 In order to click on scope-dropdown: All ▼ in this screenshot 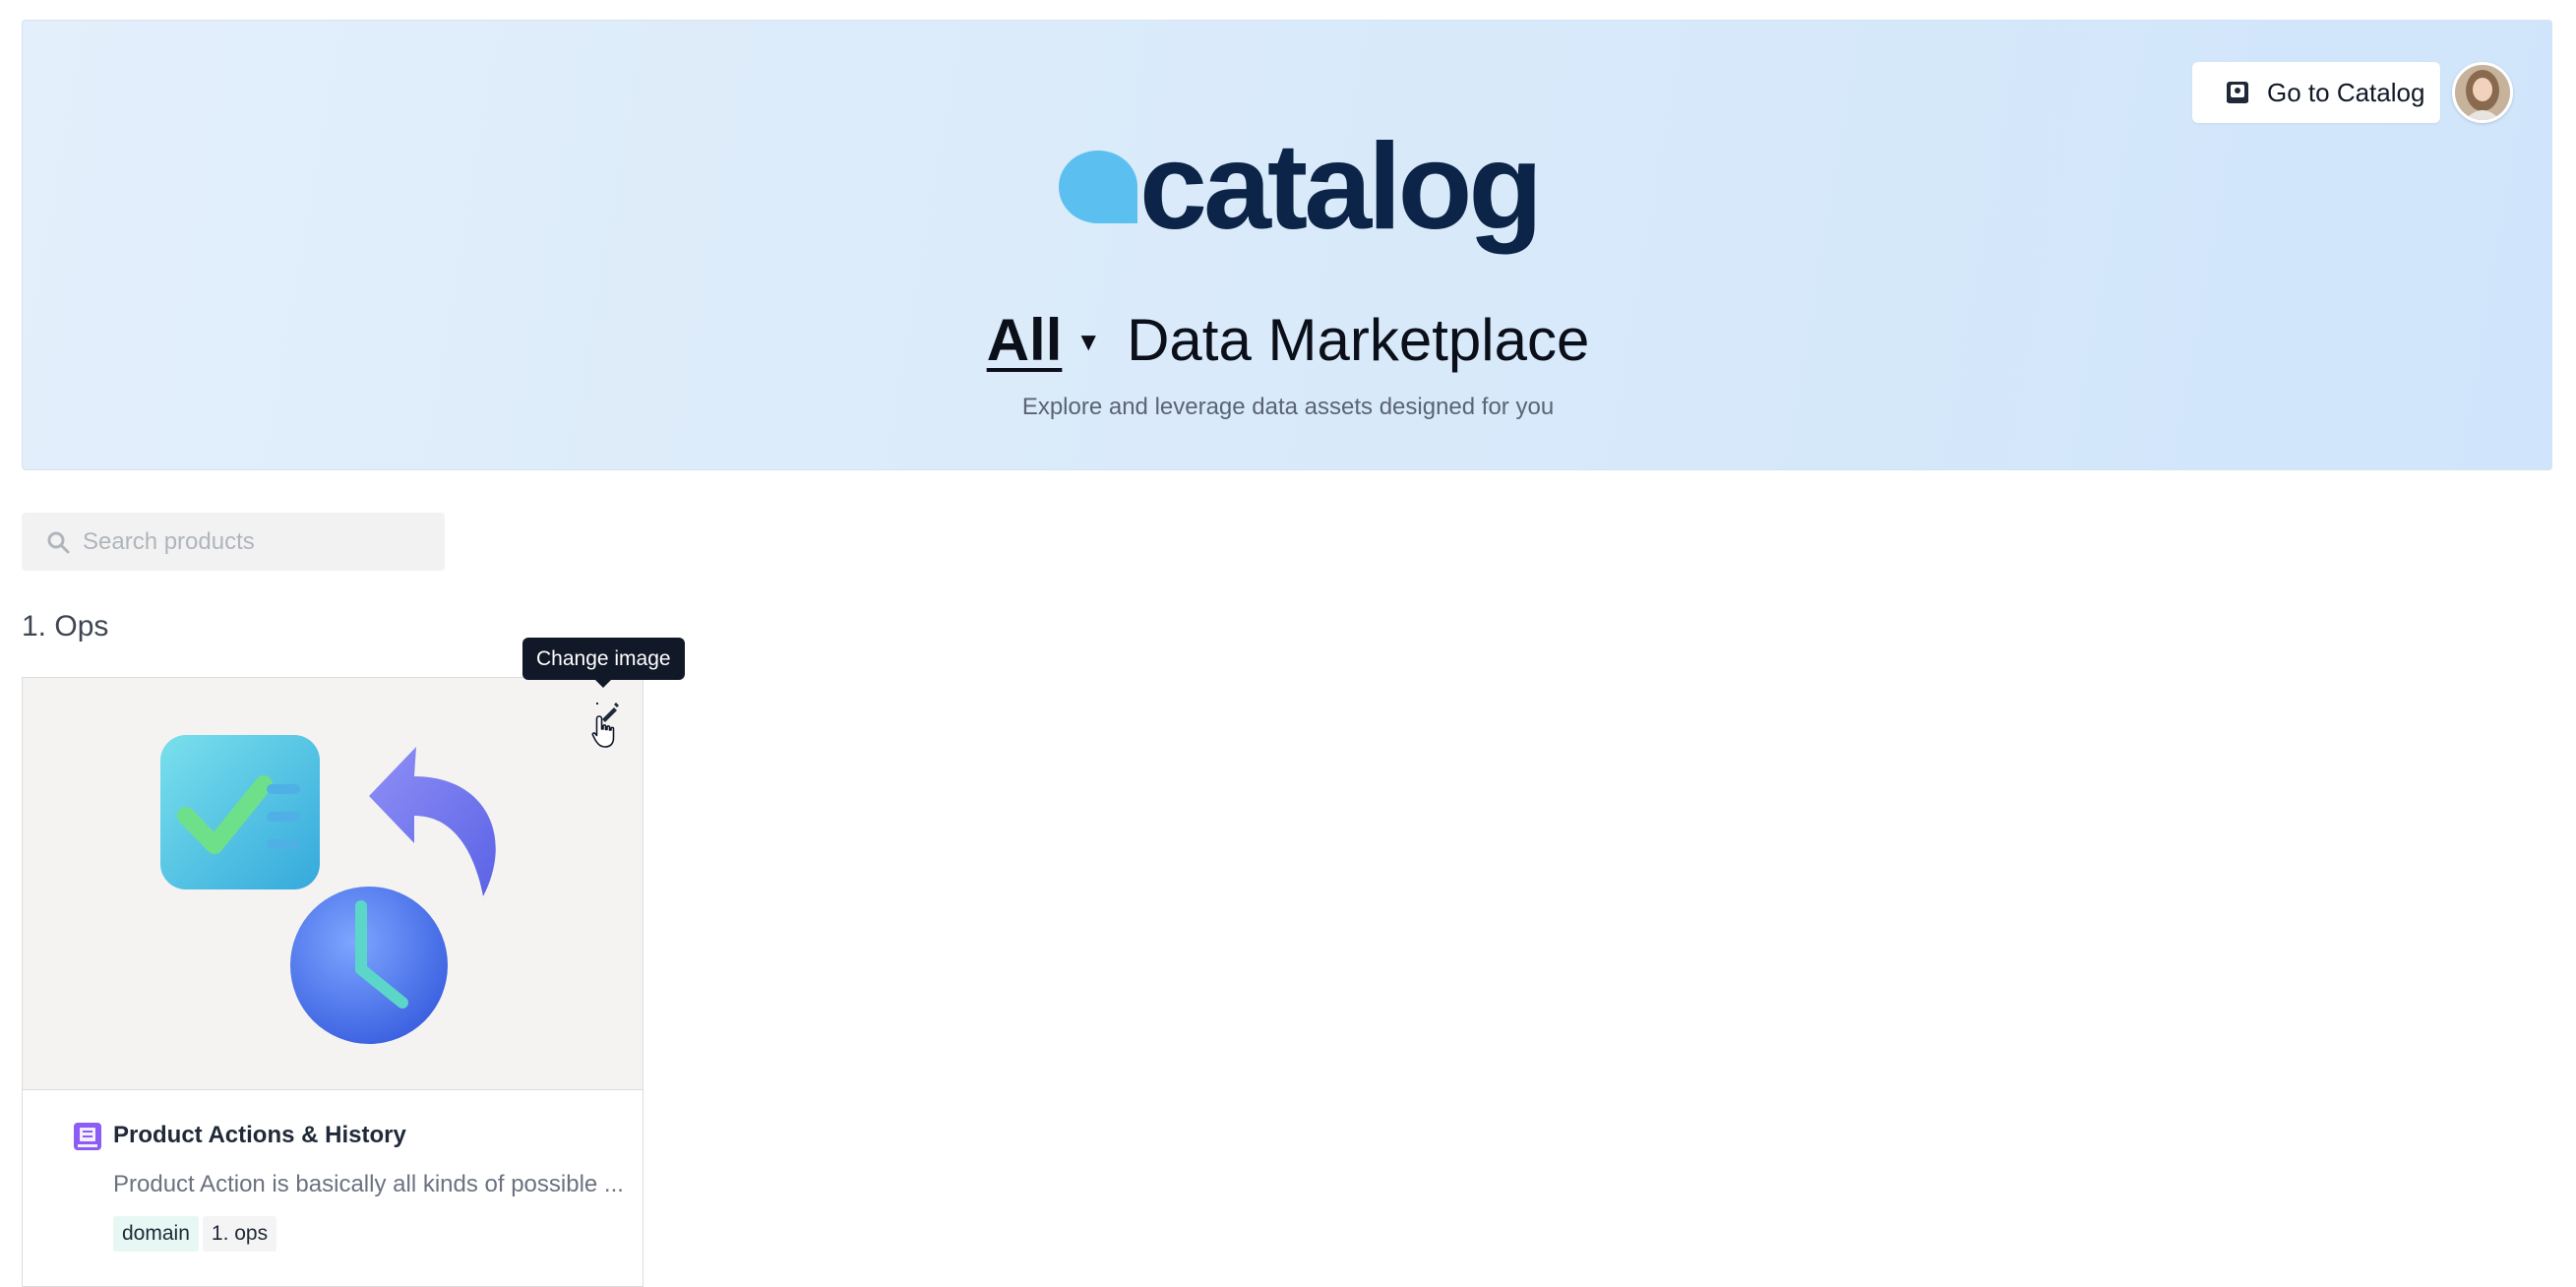, I will do `click(1044, 340)`.